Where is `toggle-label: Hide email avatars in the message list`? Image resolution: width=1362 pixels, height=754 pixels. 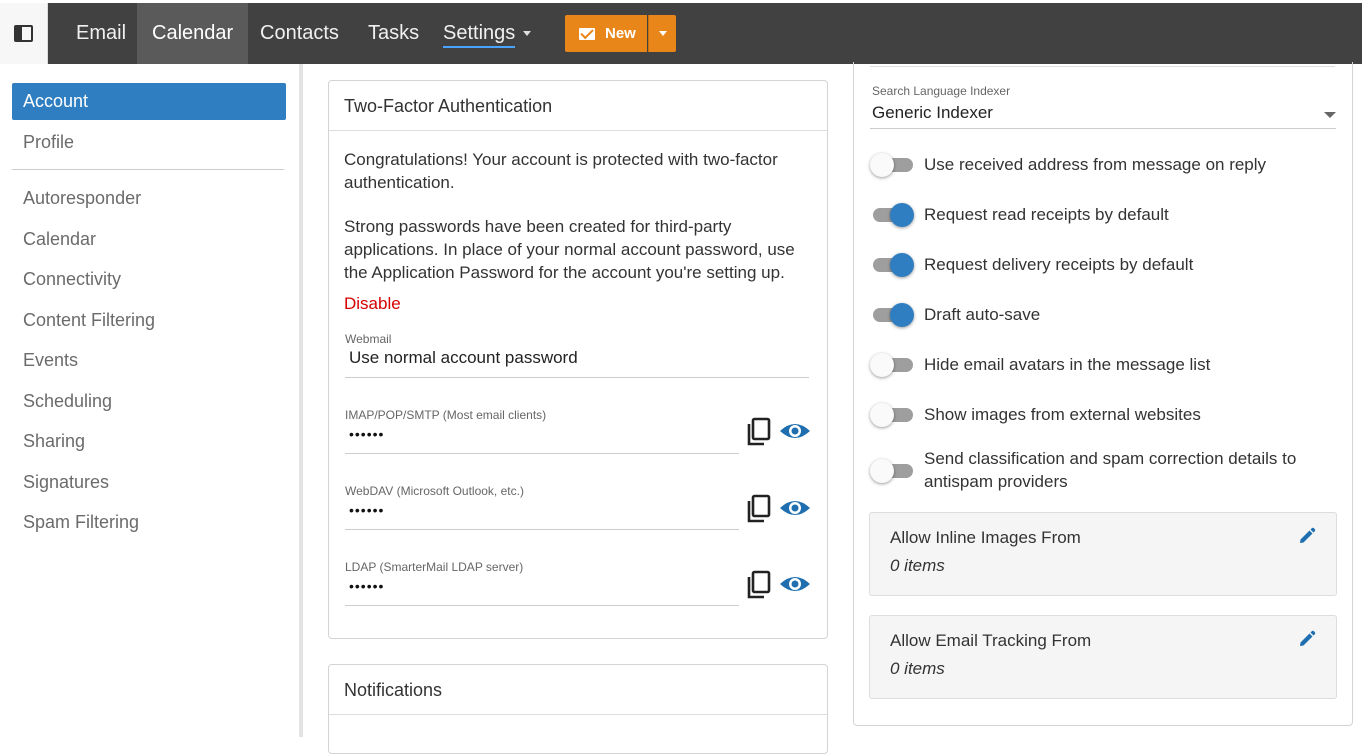 toggle-label: Hide email avatars in the message list is located at coordinates (1067, 364).